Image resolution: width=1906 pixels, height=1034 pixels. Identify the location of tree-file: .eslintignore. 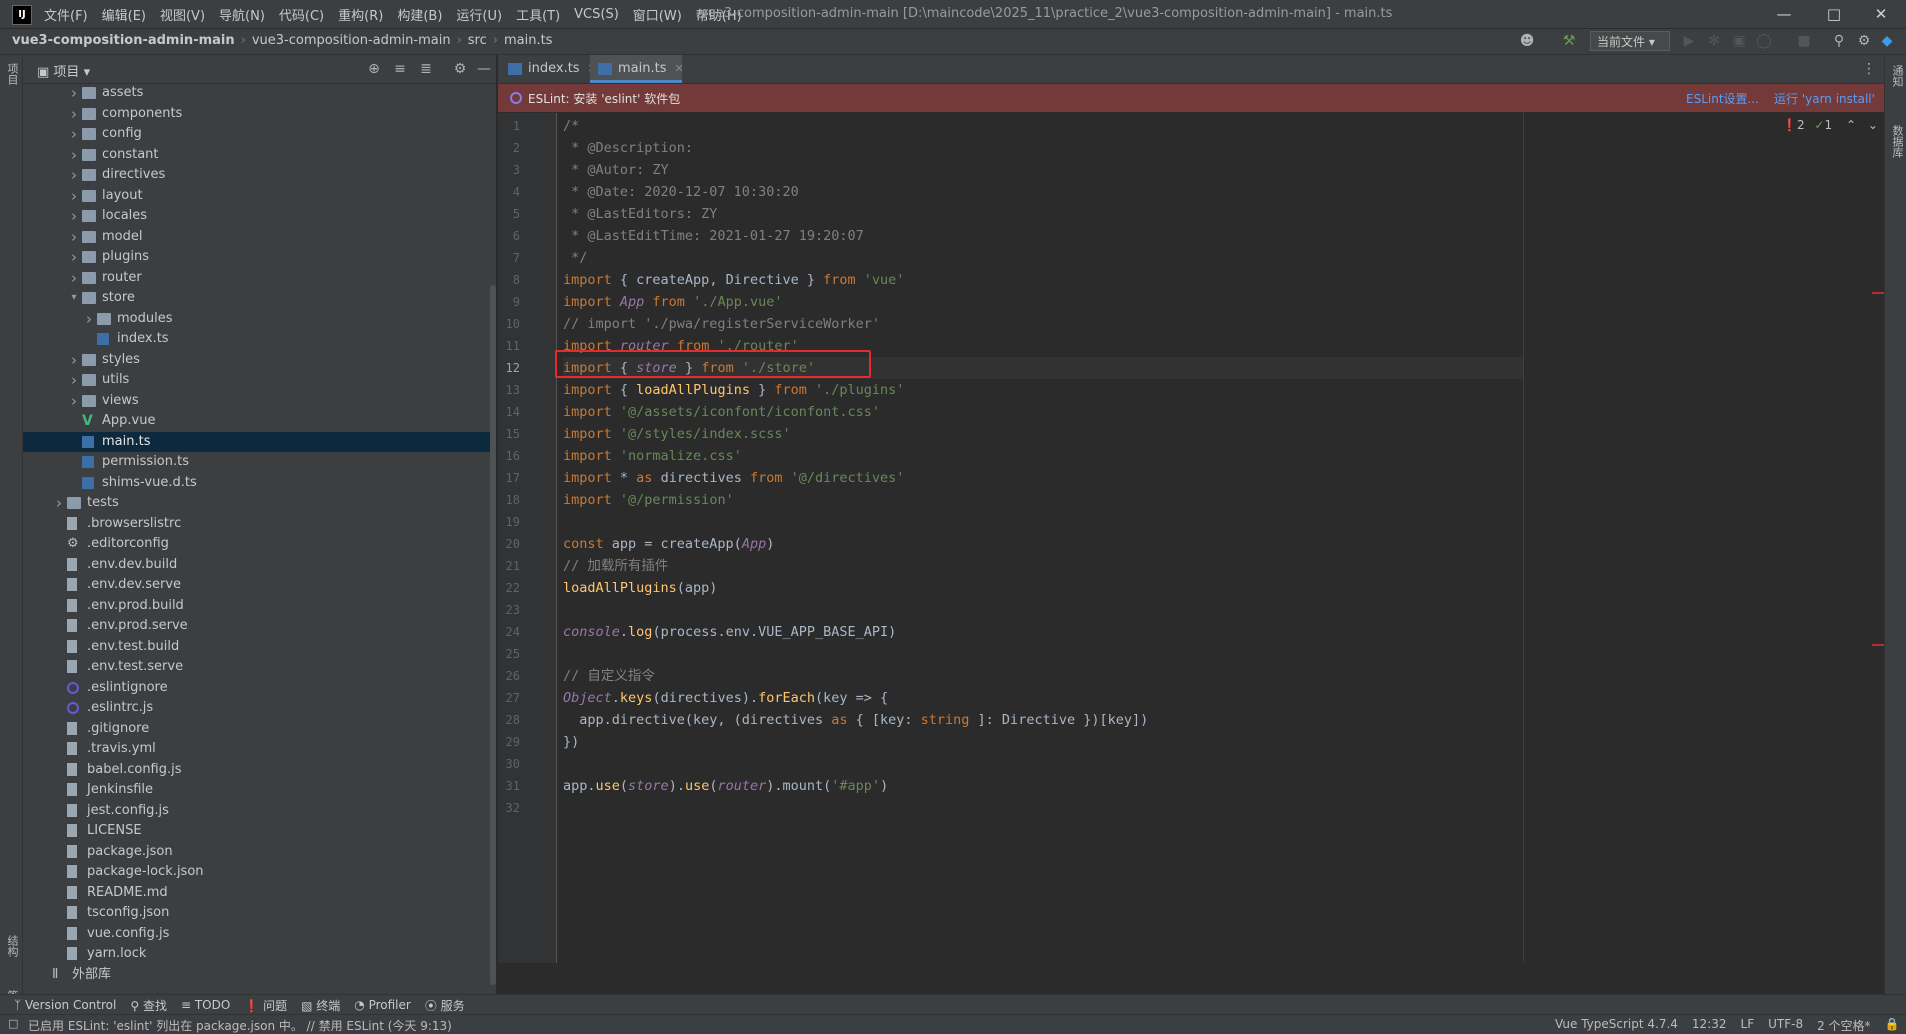
(259, 688).